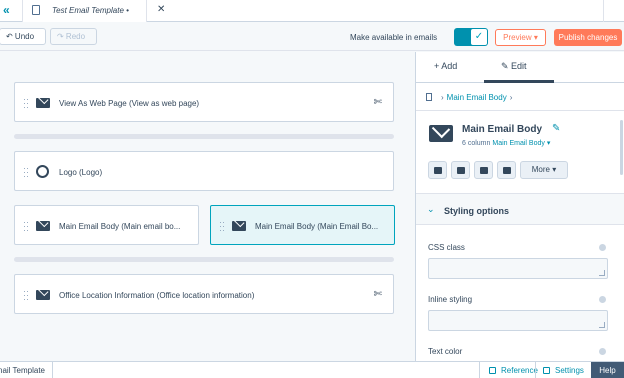 The height and width of the screenshot is (378, 624). I want to click on module-logo: Logo (Logo), so click(204, 171).